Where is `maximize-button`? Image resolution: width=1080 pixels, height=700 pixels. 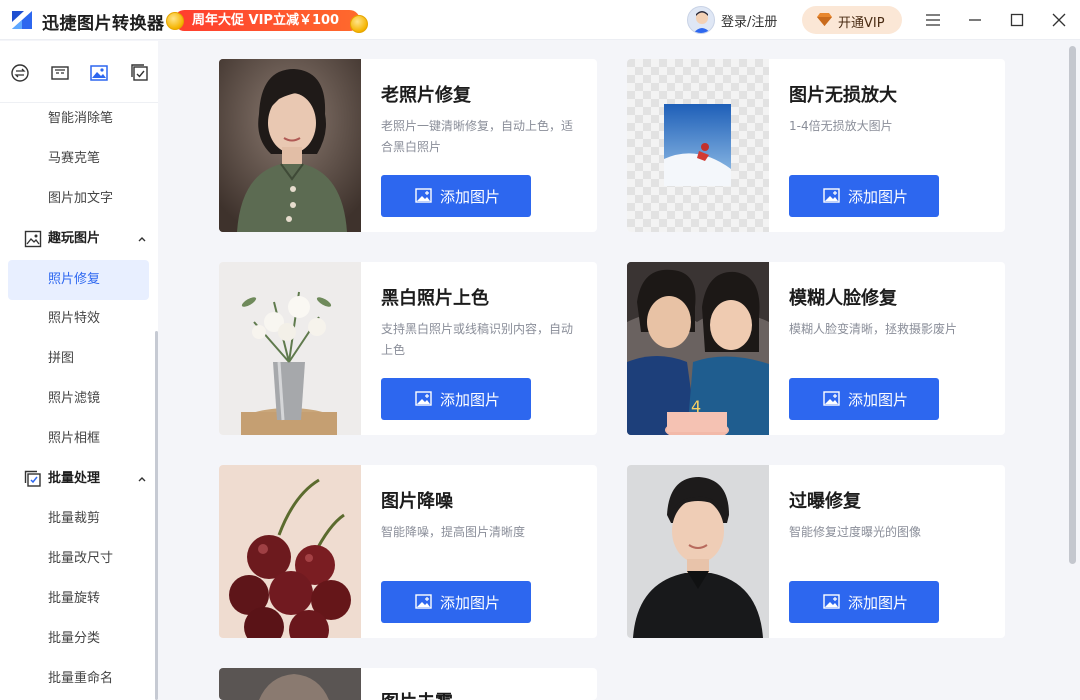 maximize-button is located at coordinates (1017, 20).